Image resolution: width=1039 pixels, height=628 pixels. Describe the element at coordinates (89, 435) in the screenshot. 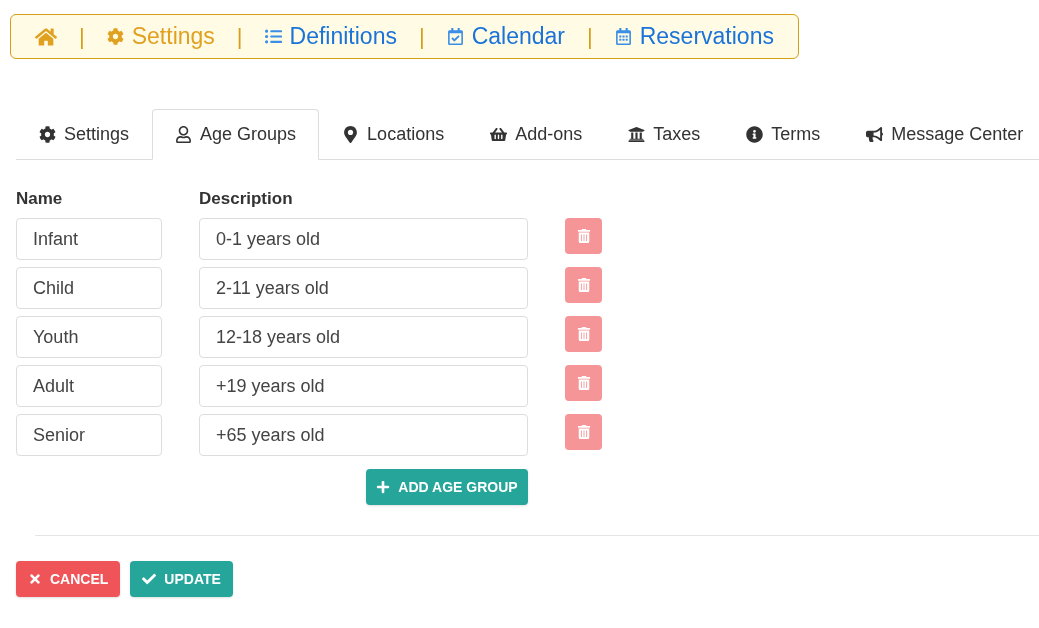

I see `name-field: Senior` at that location.